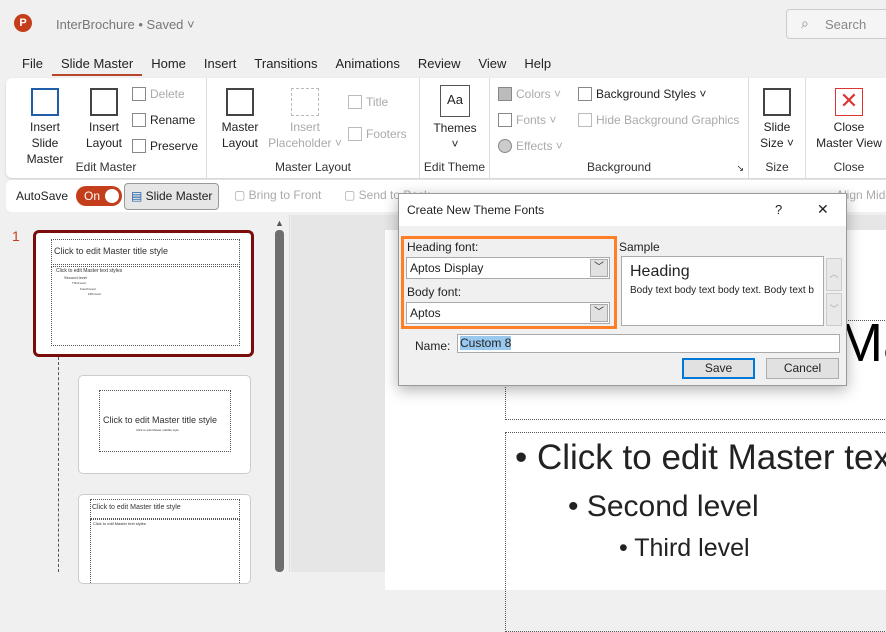  I want to click on group-edit-theme: Aa Themes ˅ Edit Theme, so click(455, 128).